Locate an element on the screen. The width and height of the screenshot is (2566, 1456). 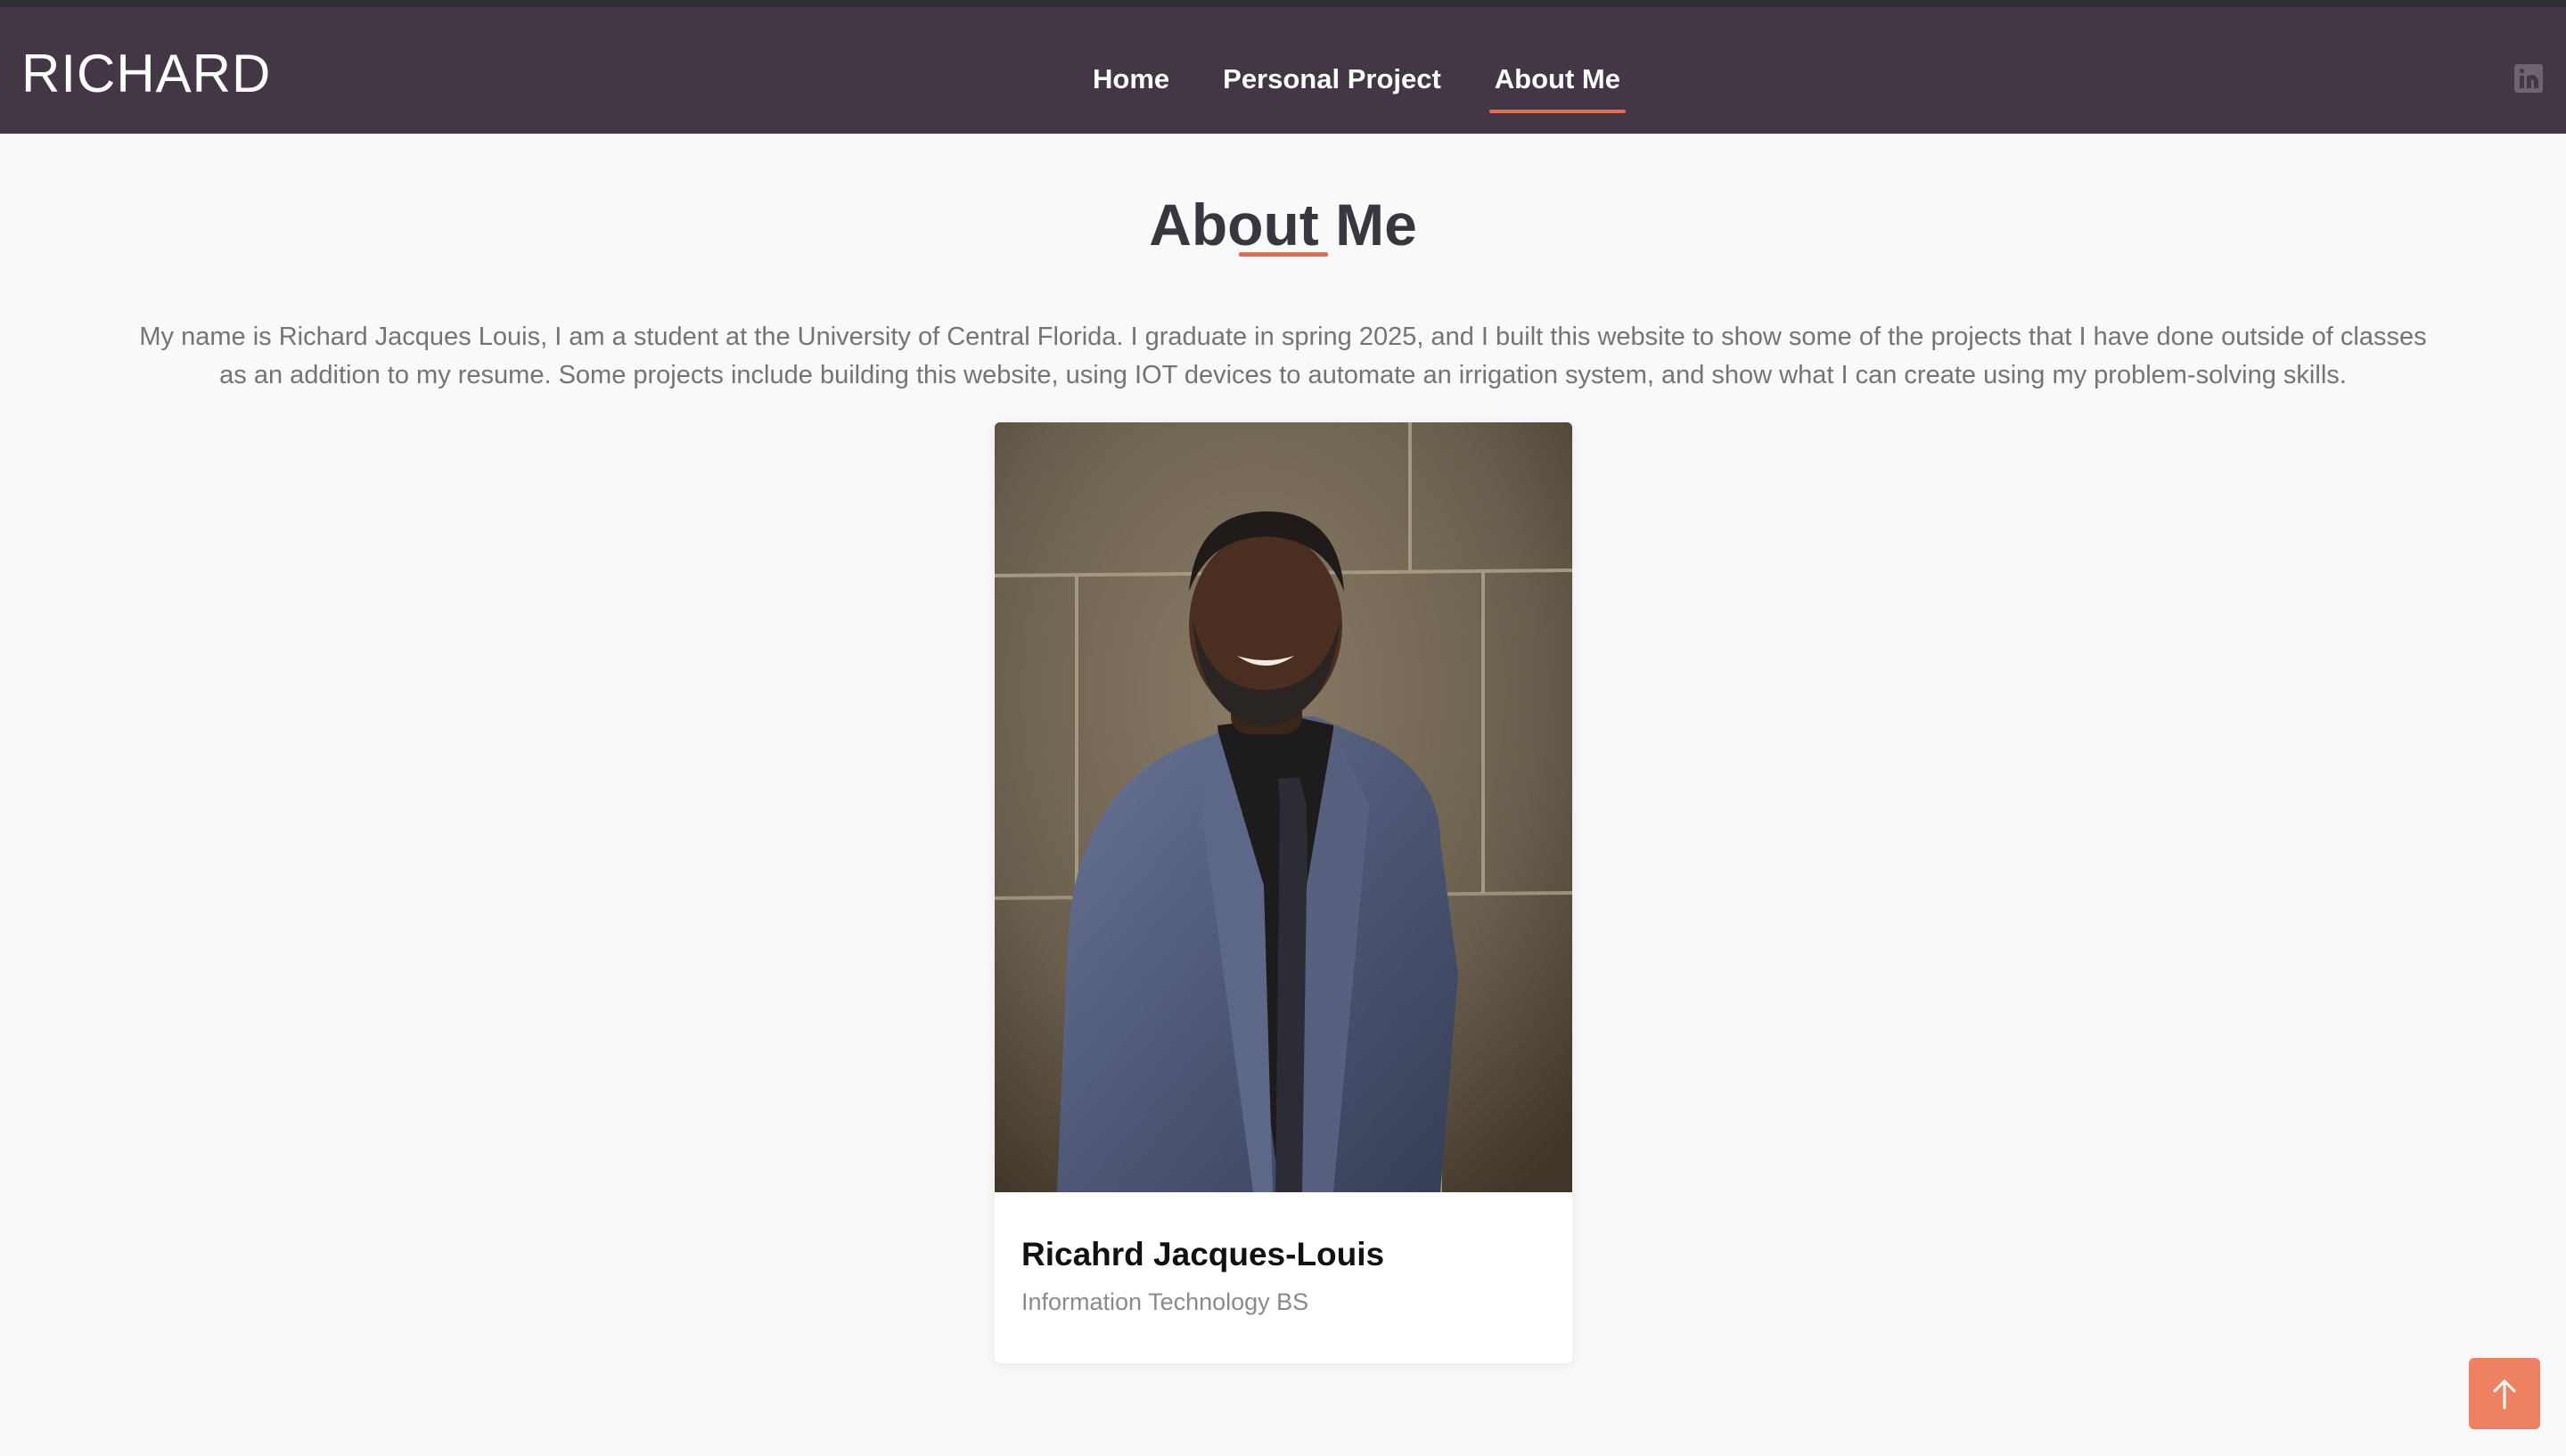
linkedin-icon-arc is located at coordinates (2534, 82).